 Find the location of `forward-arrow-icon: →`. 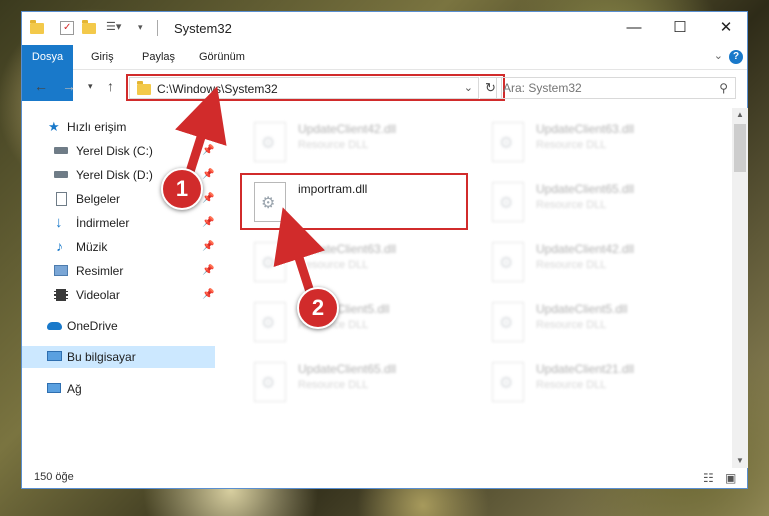

forward-arrow-icon: → is located at coordinates (69, 86).